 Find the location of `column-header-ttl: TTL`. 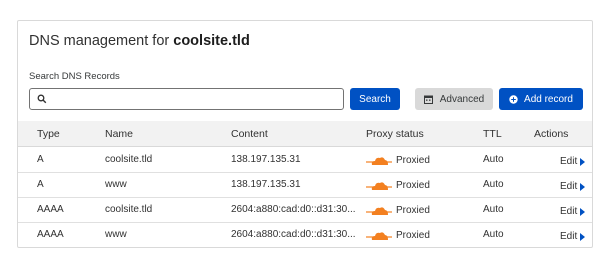

column-header-ttl: TTL is located at coordinates (492, 134).